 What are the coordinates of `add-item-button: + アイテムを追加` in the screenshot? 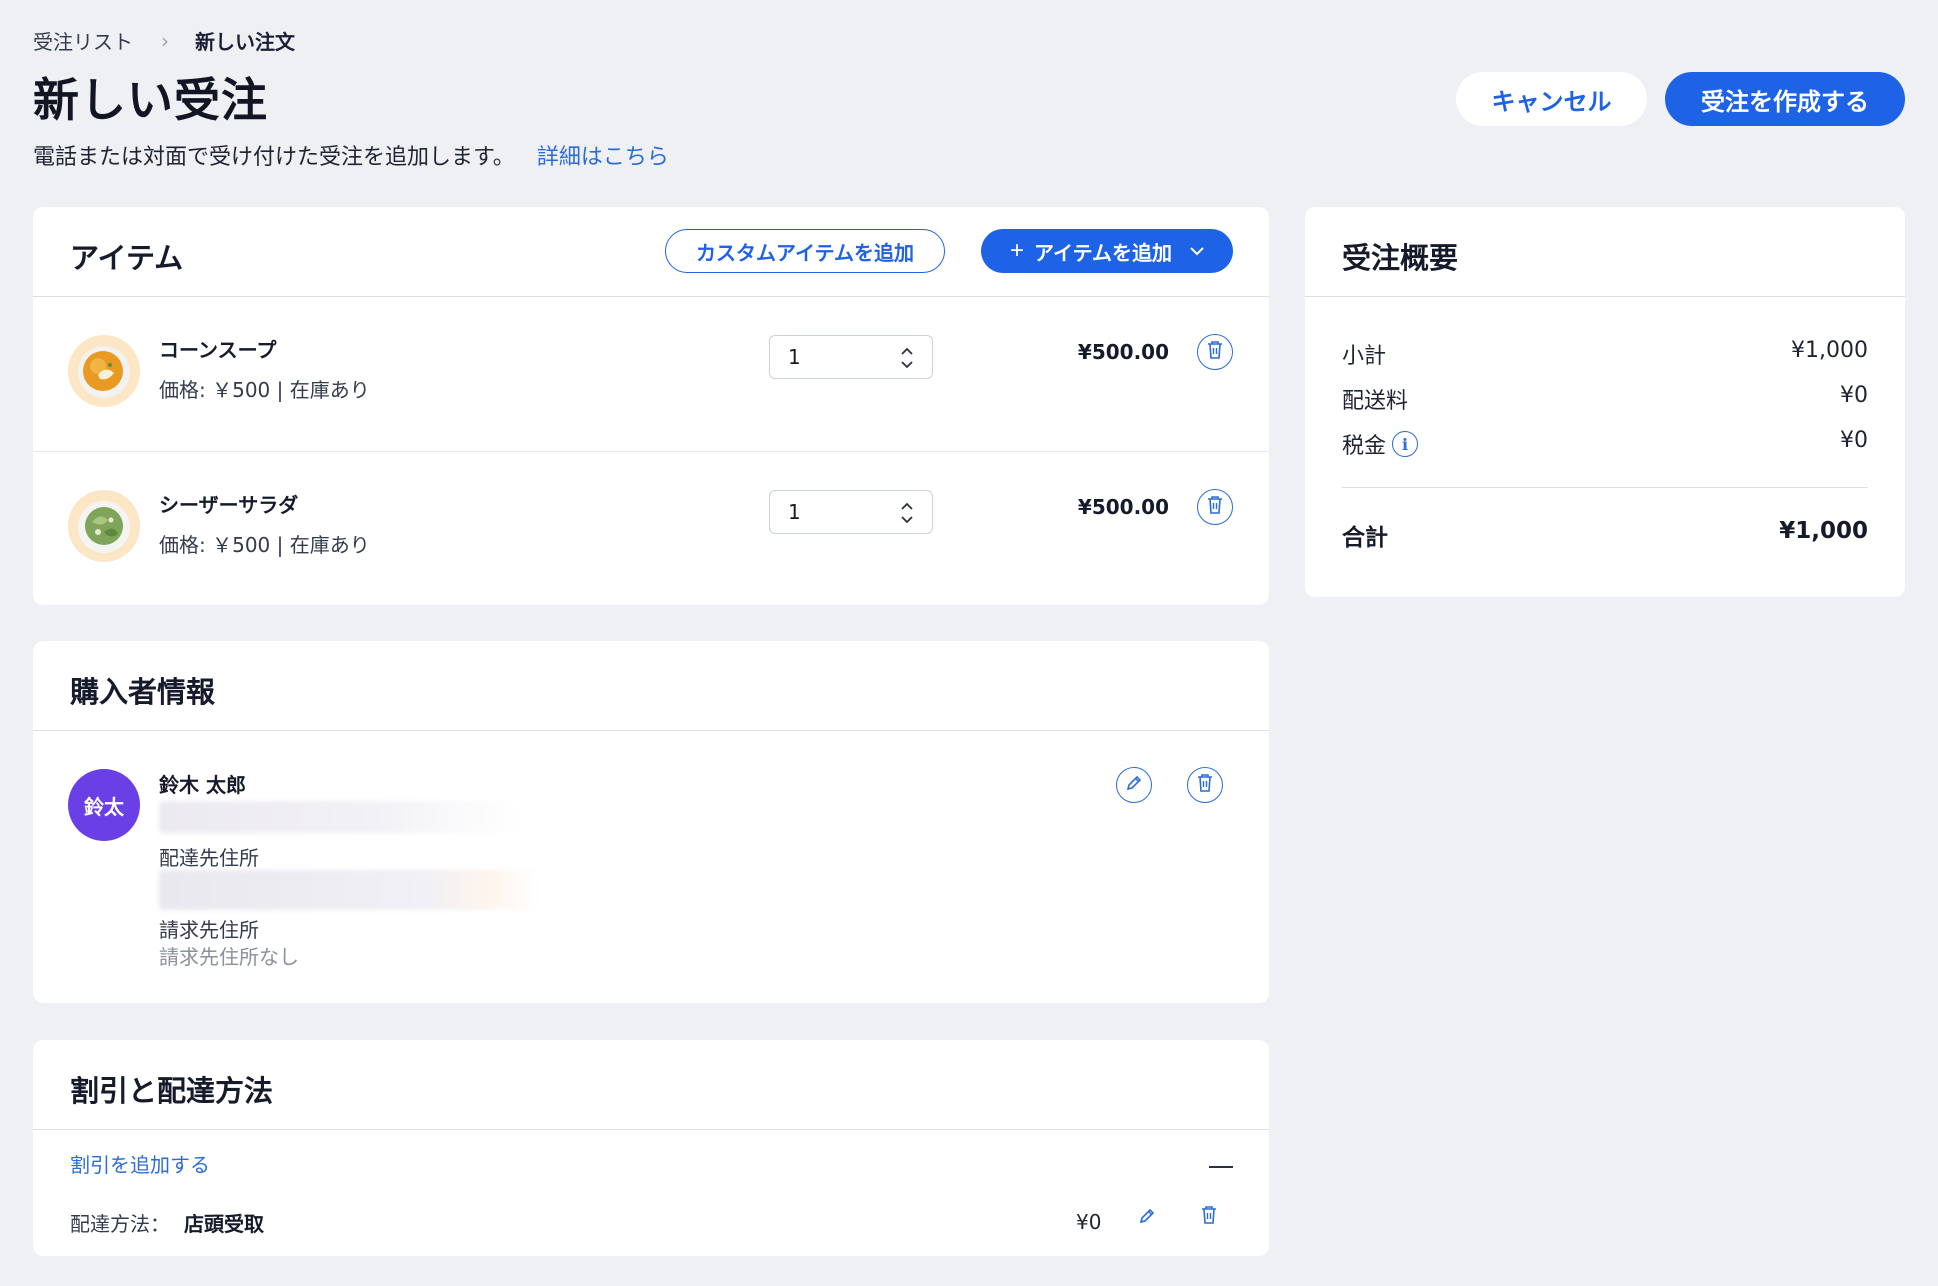 It's located at (1107, 251).